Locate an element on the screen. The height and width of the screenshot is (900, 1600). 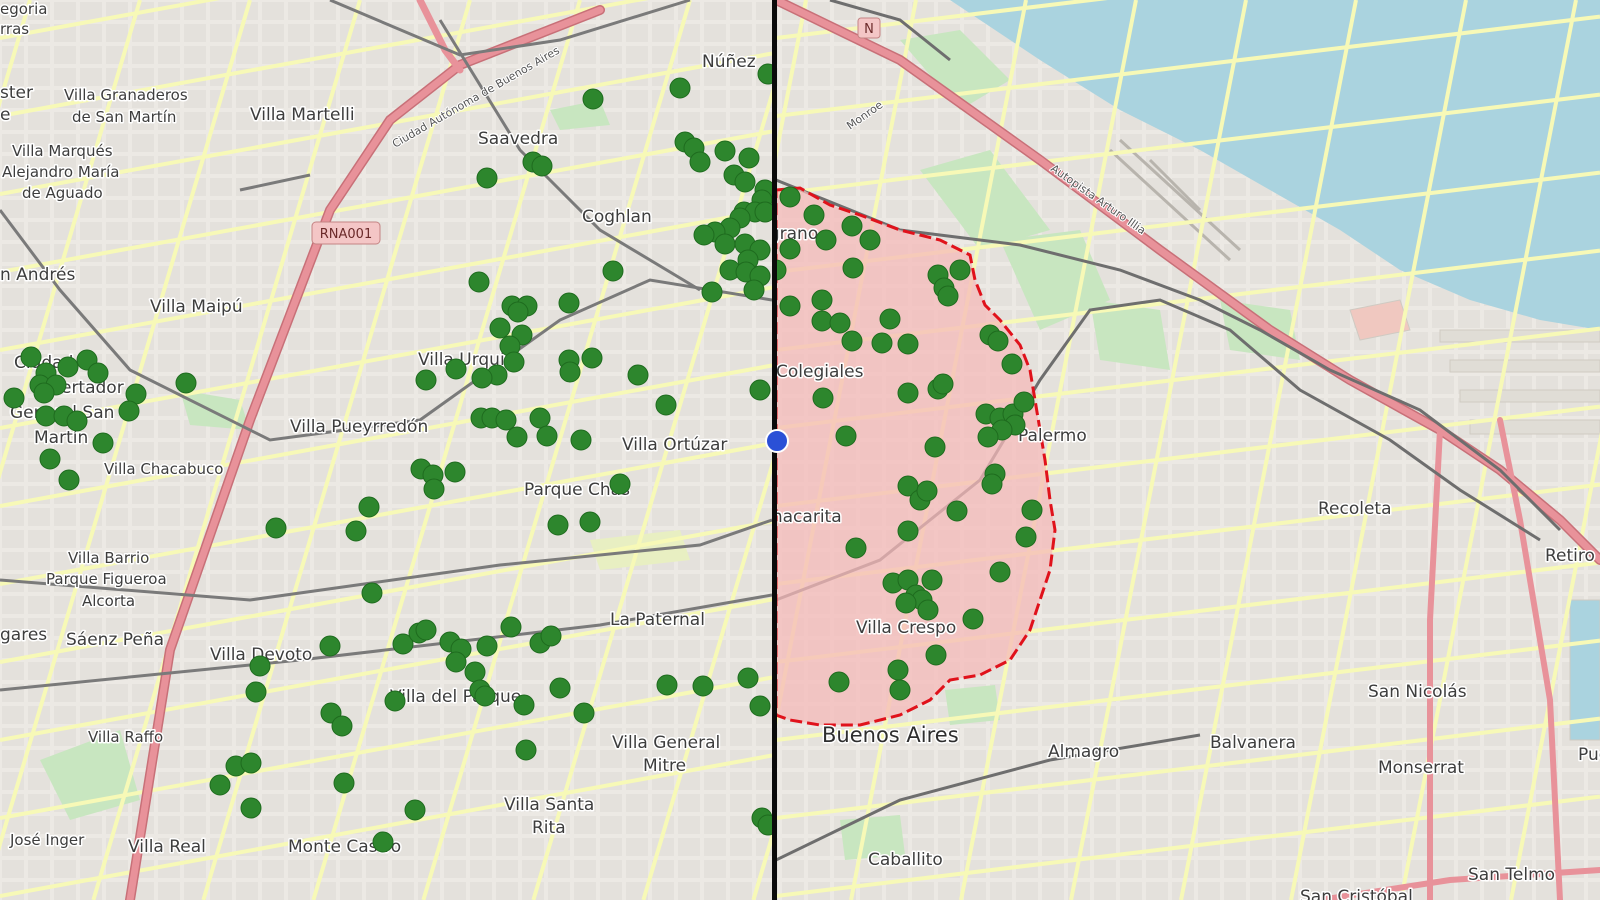
current-location-marker is located at coordinates (777, 441).